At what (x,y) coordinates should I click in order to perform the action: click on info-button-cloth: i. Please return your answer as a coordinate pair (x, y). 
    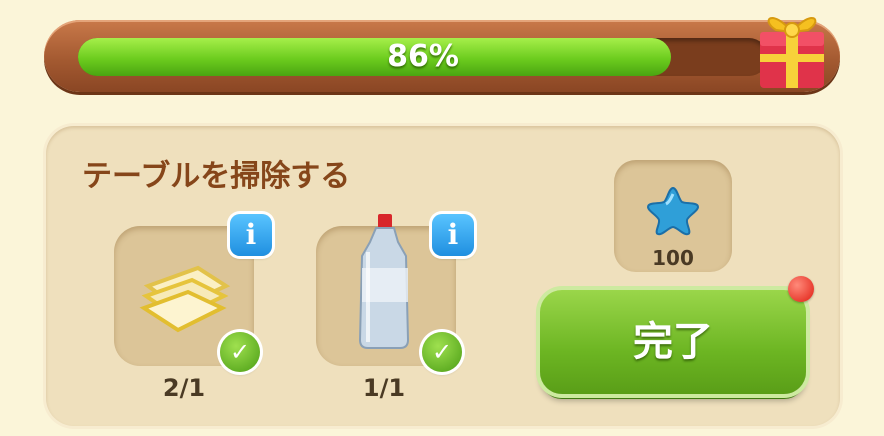
    Looking at the image, I should click on (251, 235).